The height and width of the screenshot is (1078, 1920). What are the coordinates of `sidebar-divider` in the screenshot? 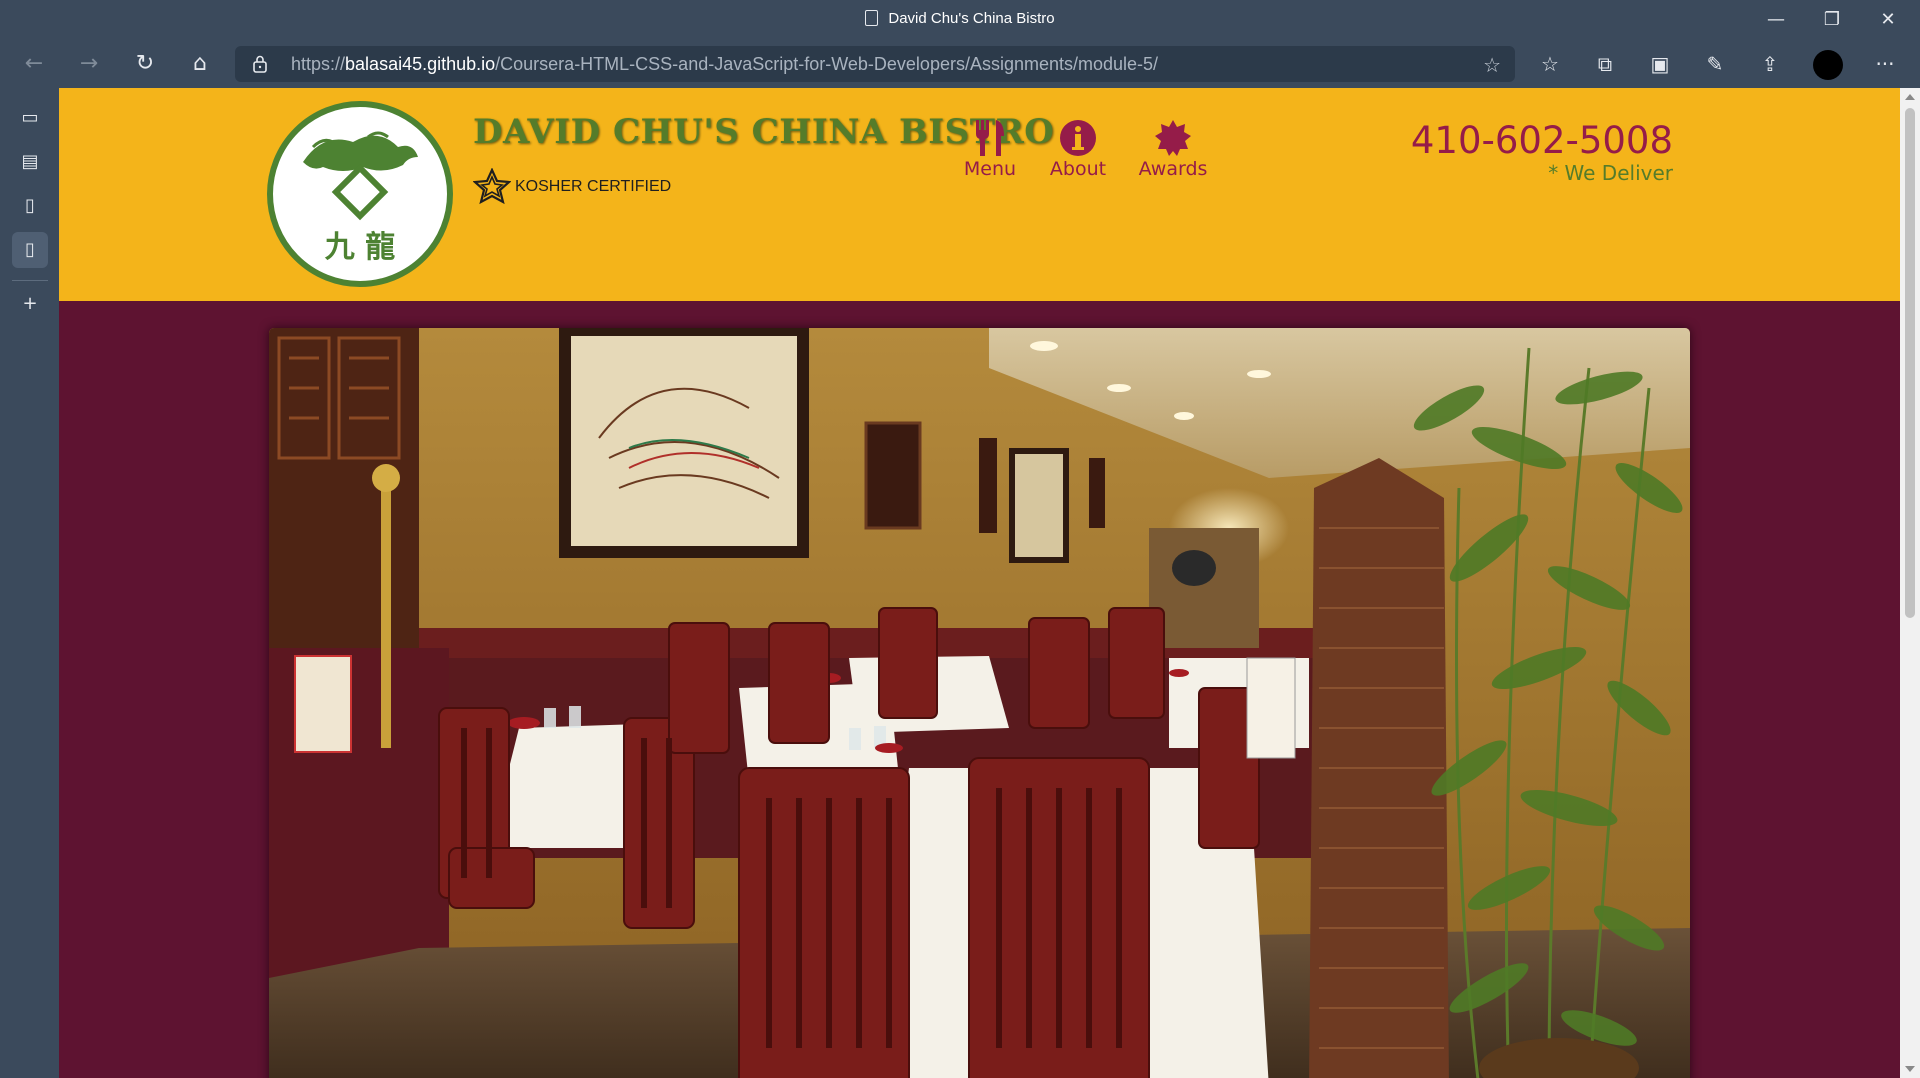 It's located at (30, 280).